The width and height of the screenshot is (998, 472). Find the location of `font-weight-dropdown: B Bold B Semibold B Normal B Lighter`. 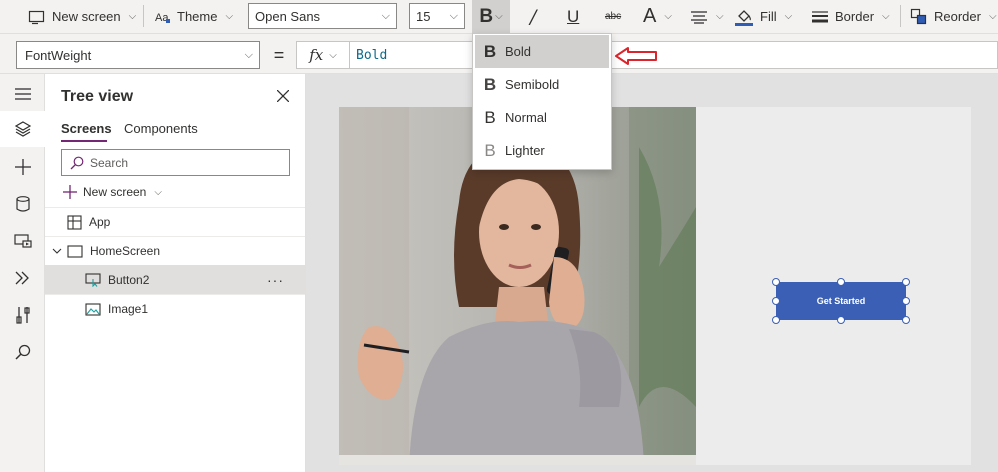

font-weight-dropdown: B Bold B Semibold B Normal B Lighter is located at coordinates (542, 101).